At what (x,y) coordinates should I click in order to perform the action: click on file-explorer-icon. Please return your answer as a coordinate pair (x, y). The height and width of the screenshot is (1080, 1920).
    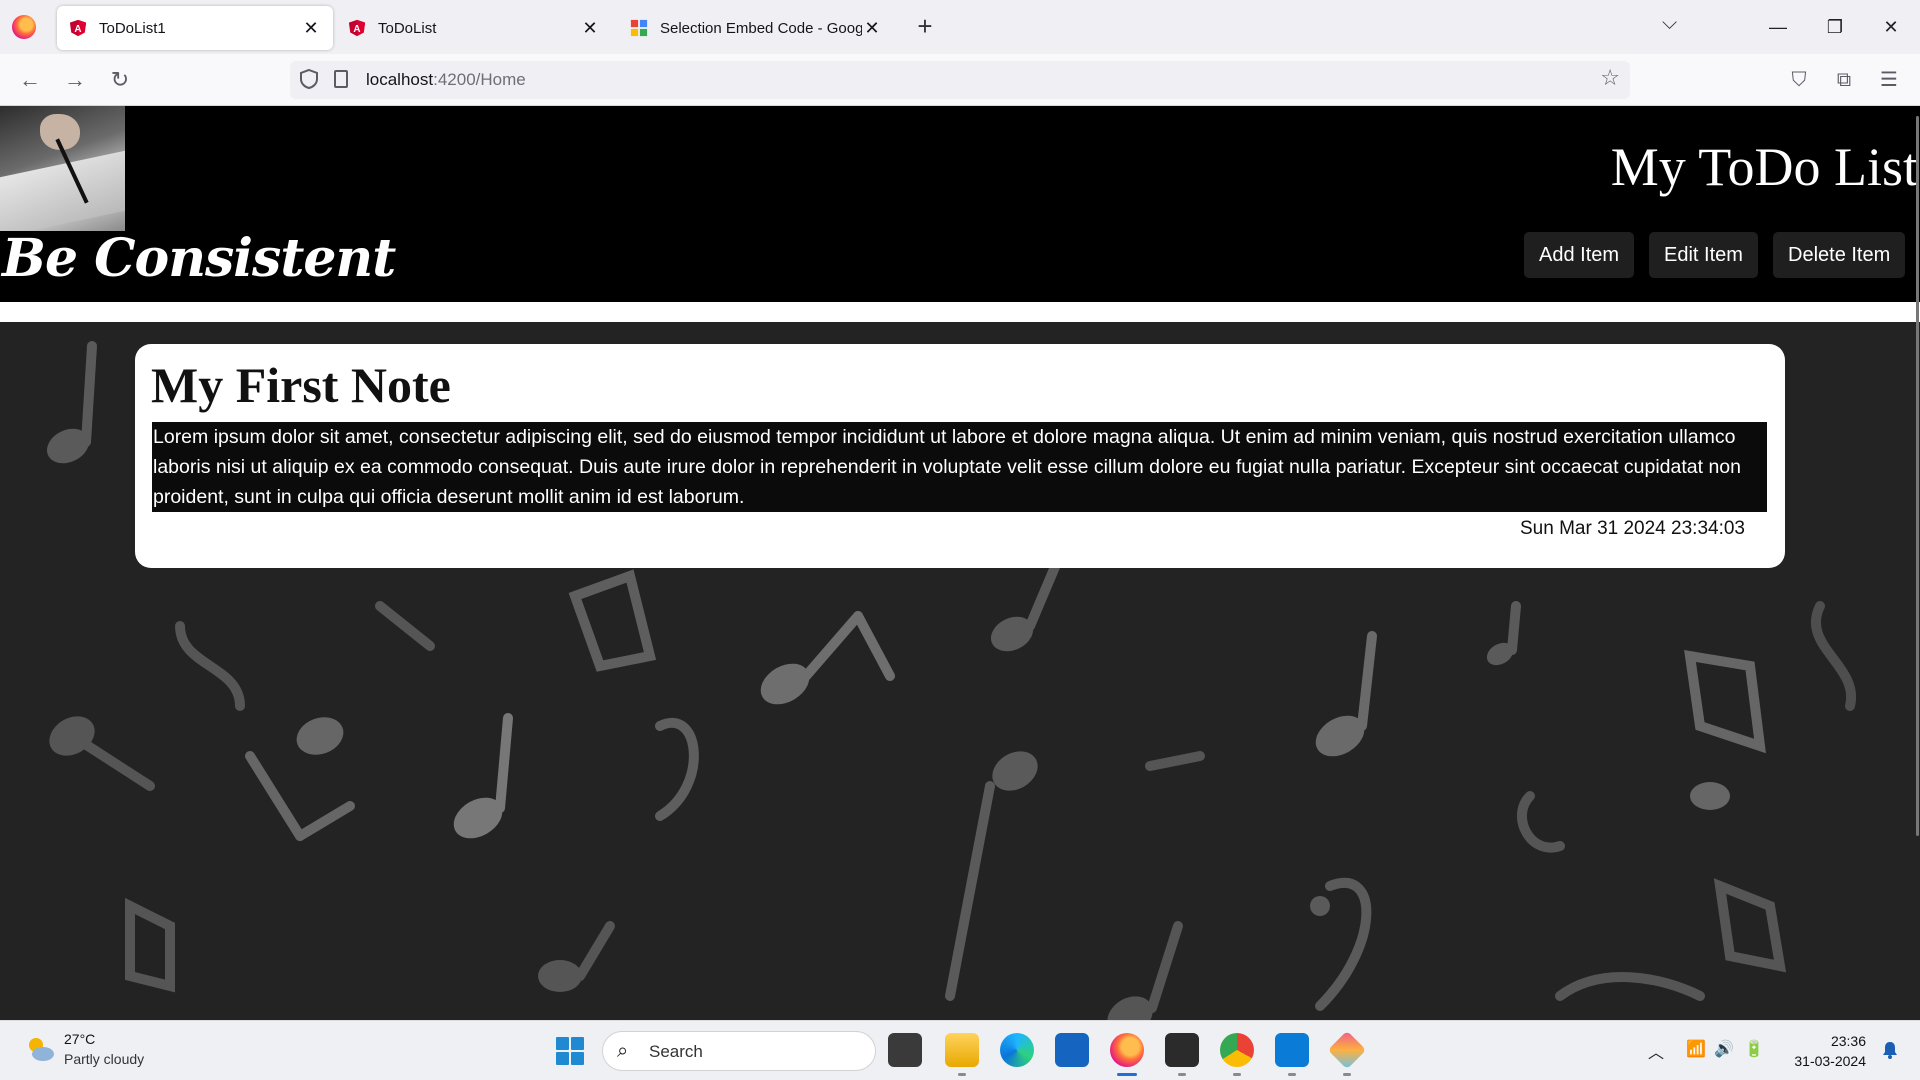
    Looking at the image, I should click on (962, 1050).